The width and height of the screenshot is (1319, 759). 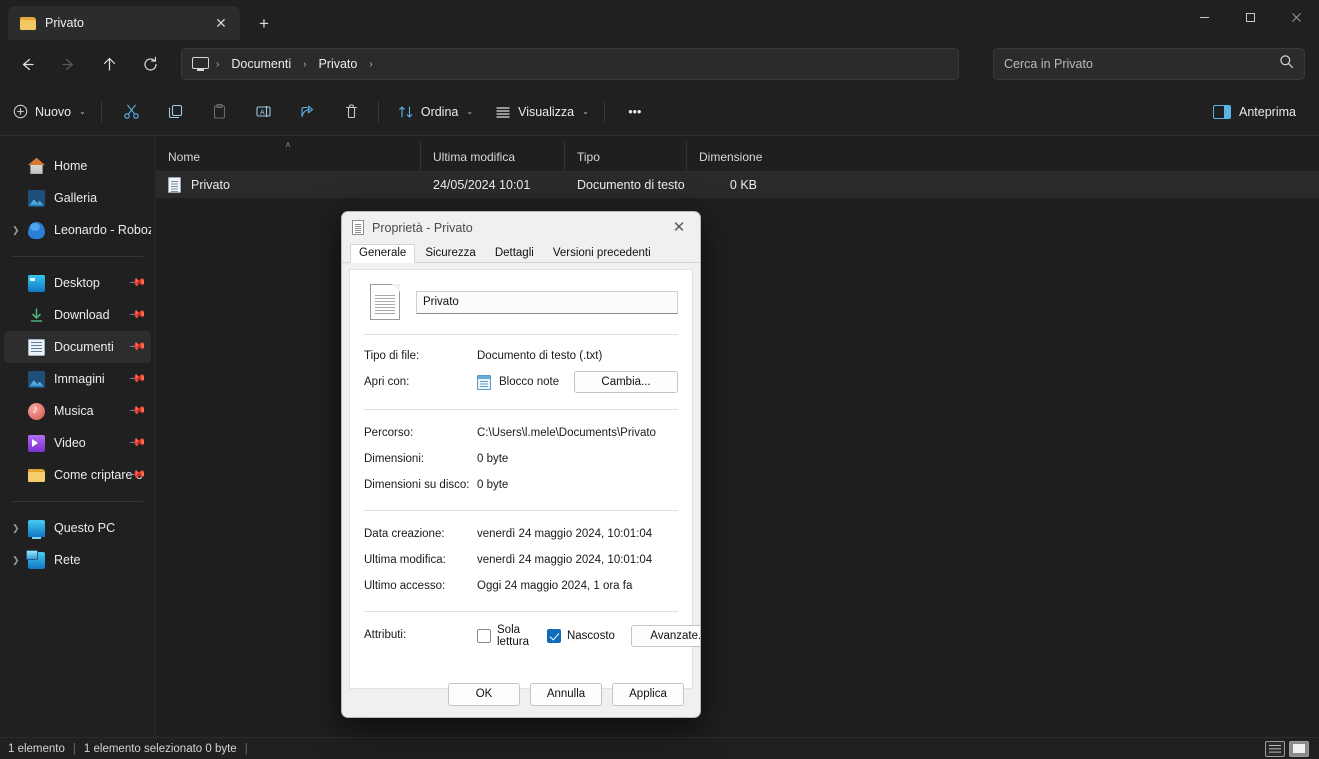 What do you see at coordinates (507, 636) in the screenshot?
I see `readonly-checkbox: Sola lettura` at bounding box center [507, 636].